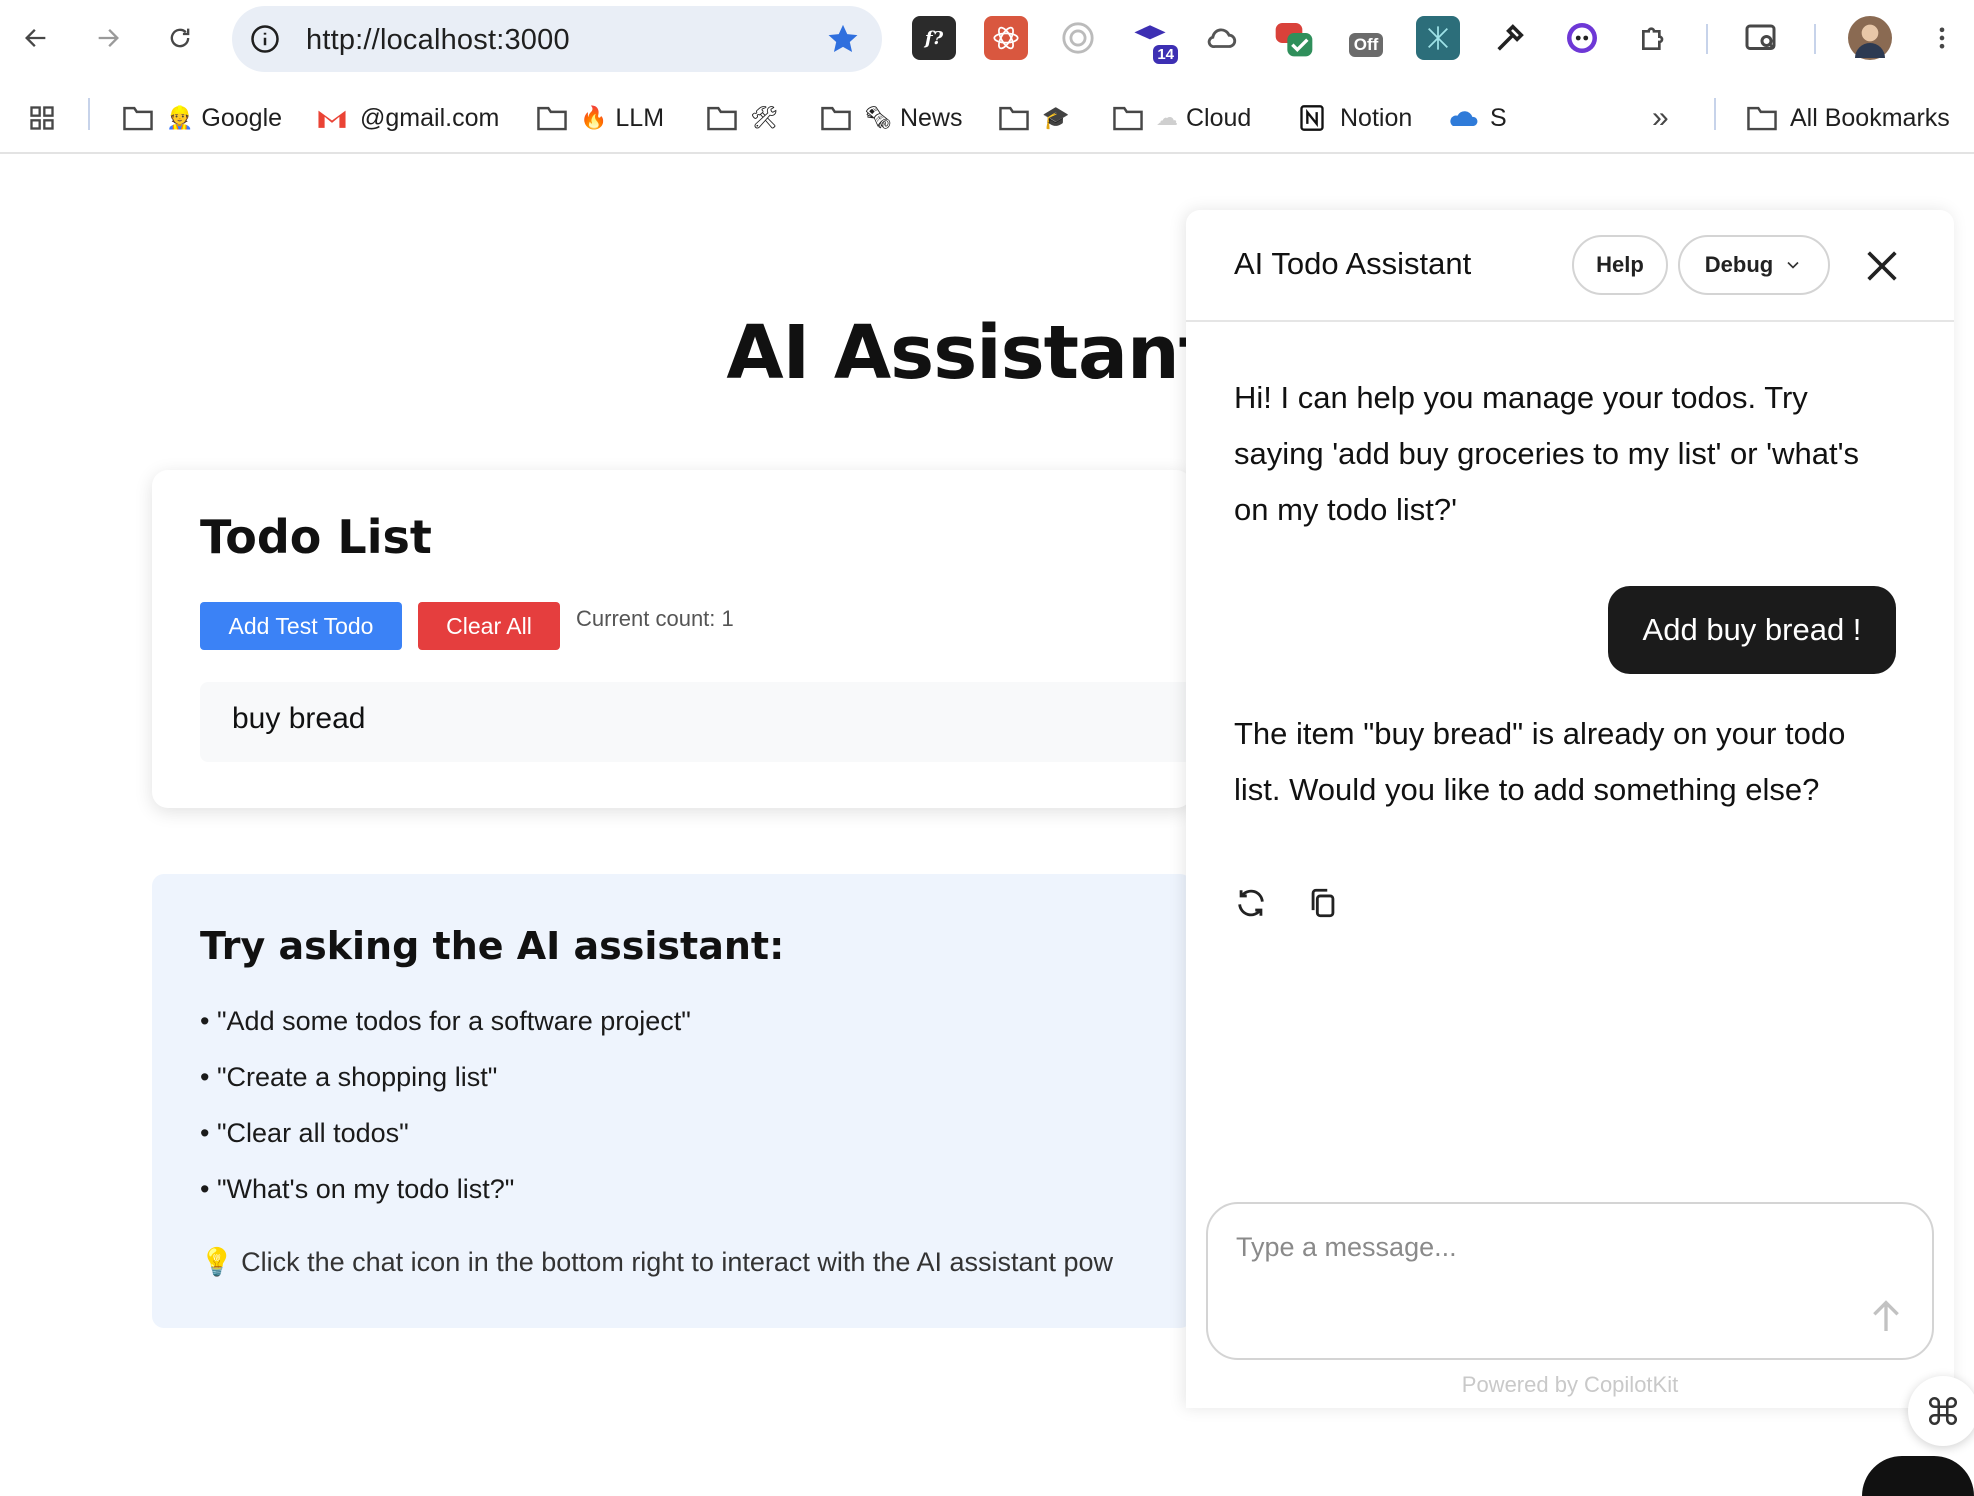 This screenshot has height=1496, width=1974. I want to click on user-message: Add buy bread !, so click(1752, 630).